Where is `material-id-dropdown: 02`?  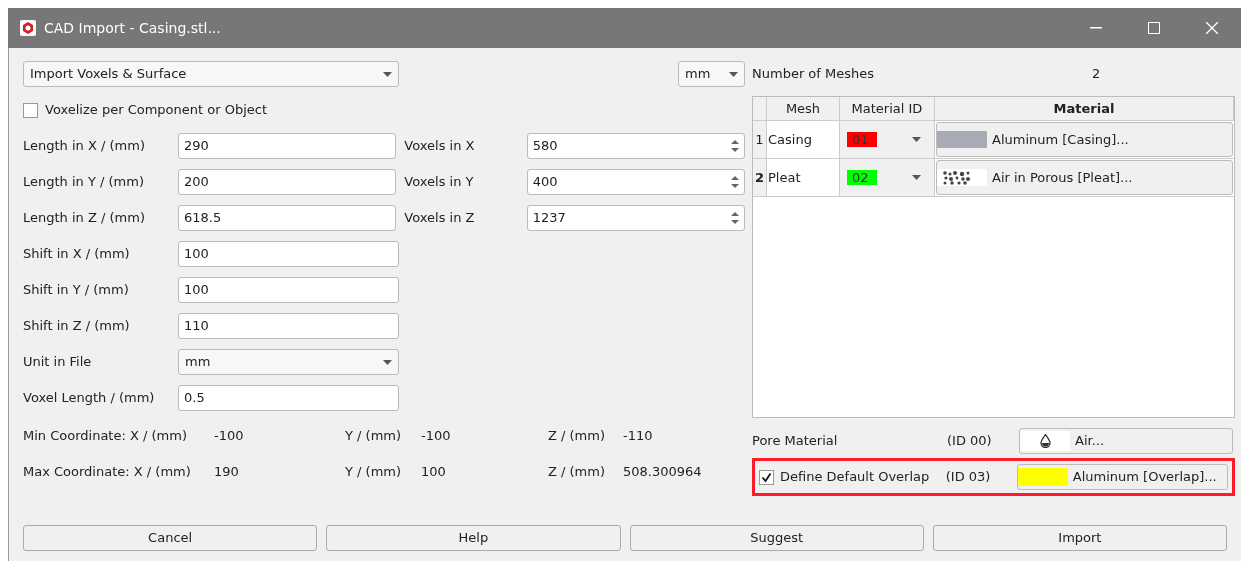
material-id-dropdown: 02 is located at coordinates (887, 177).